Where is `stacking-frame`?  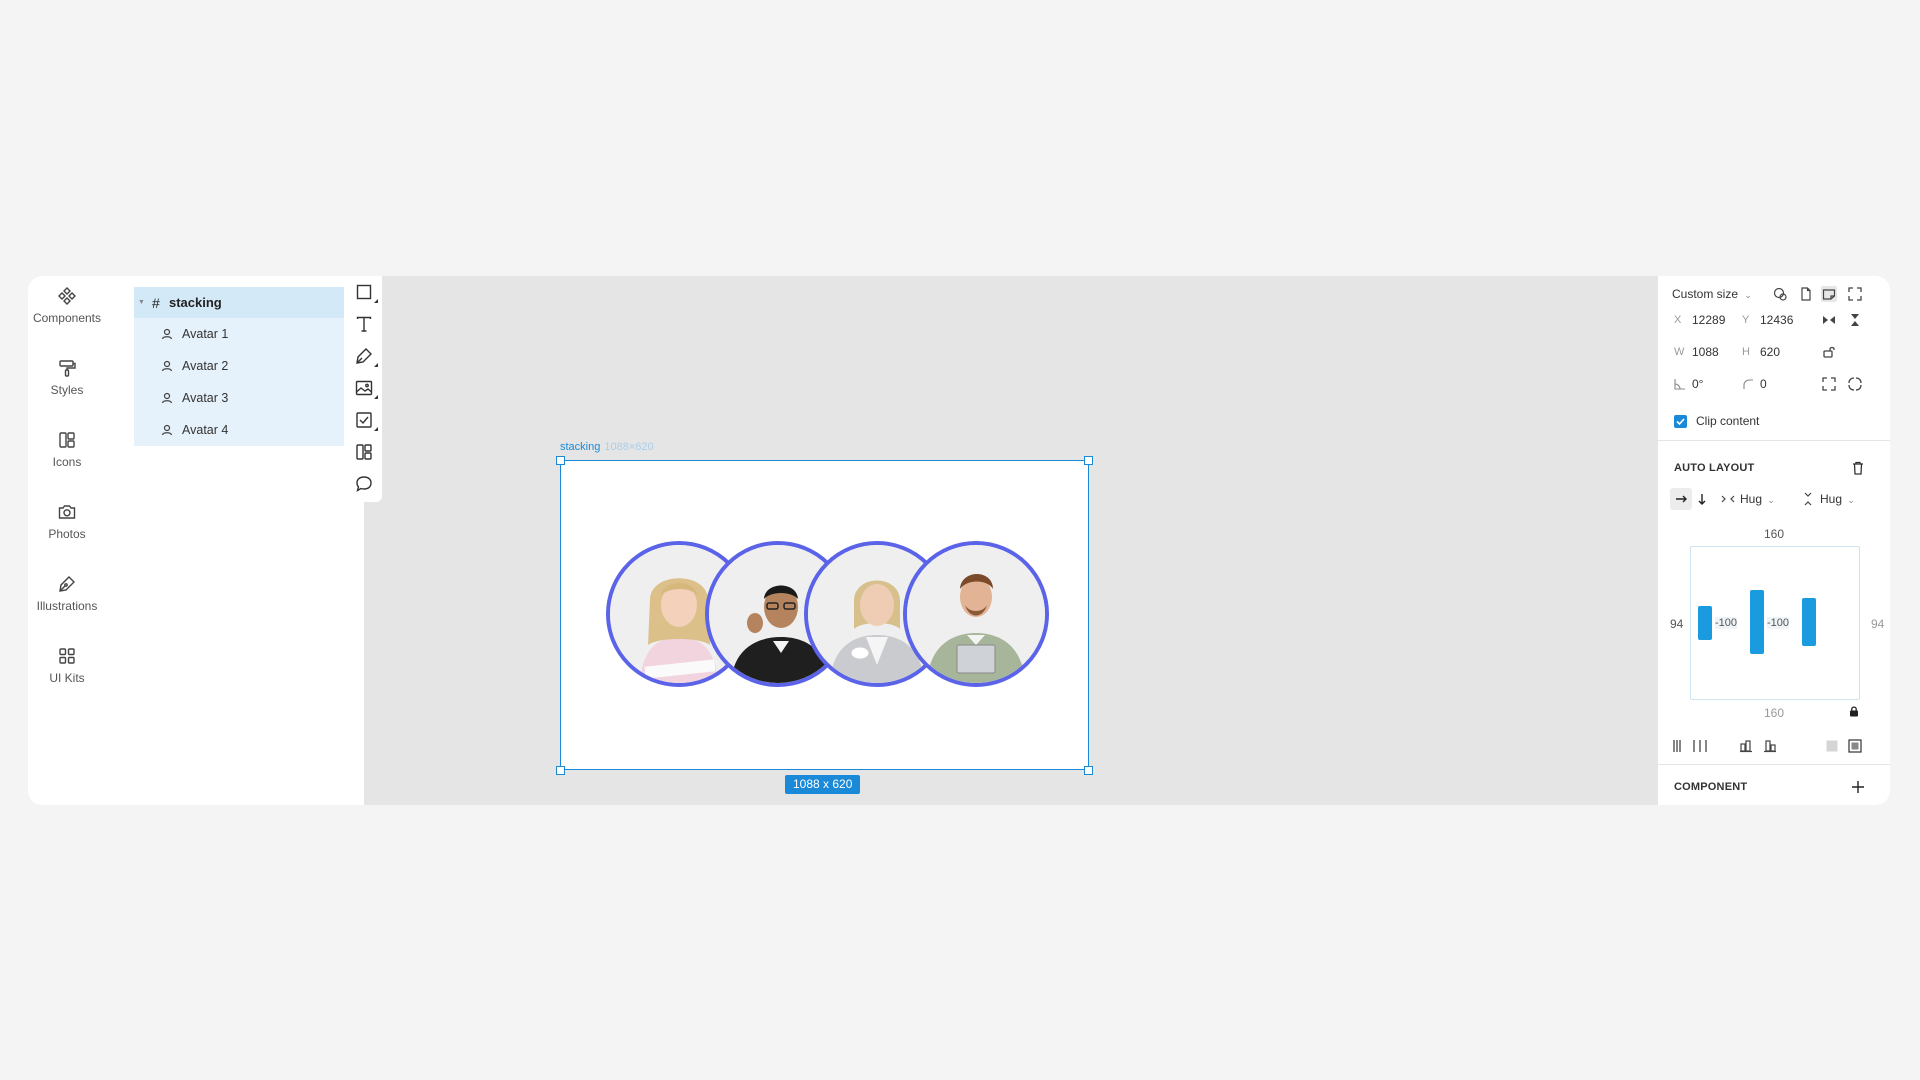 stacking-frame is located at coordinates (824, 615).